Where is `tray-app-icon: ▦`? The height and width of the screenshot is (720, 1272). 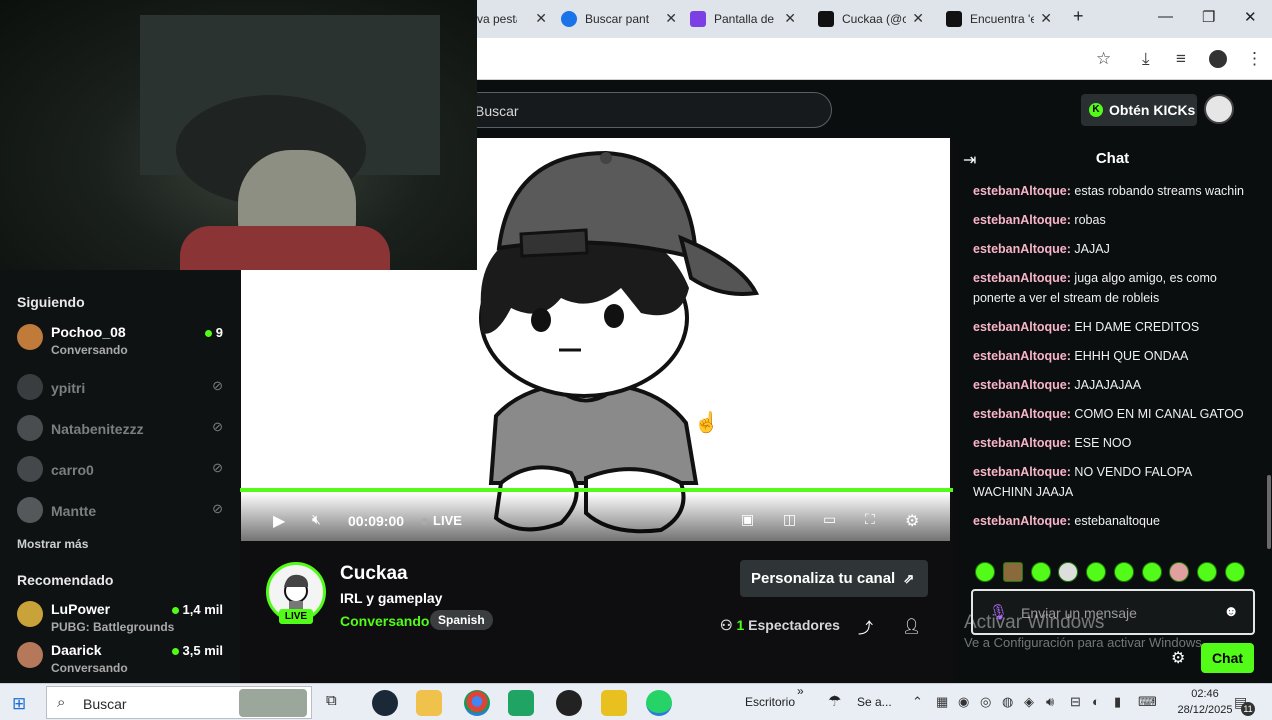 tray-app-icon: ▦ is located at coordinates (942, 702).